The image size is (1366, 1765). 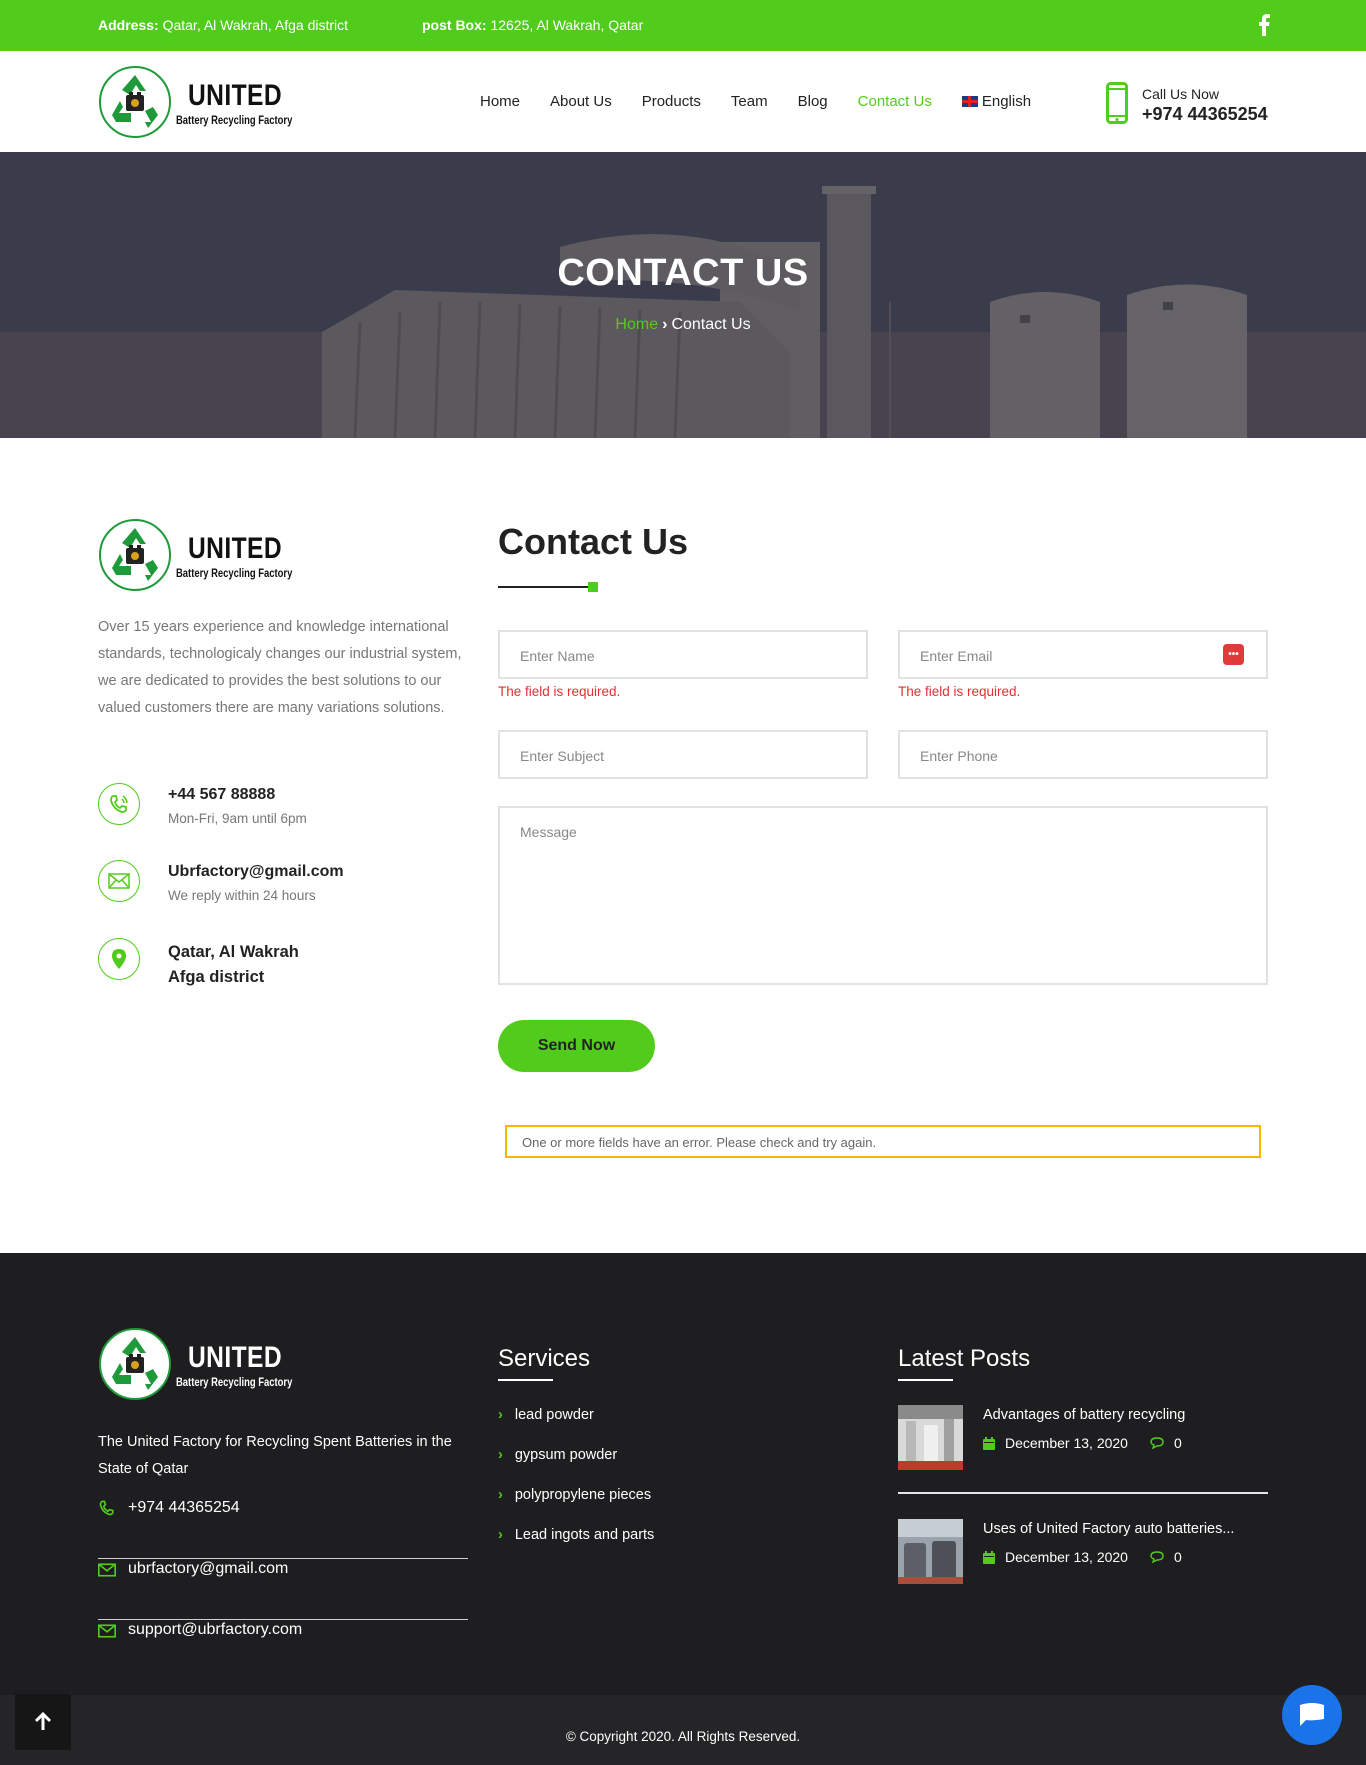 What do you see at coordinates (683, 1736) in the screenshot?
I see `copyright-text: © Copyright 2020. All Rights Reserved.` at bounding box center [683, 1736].